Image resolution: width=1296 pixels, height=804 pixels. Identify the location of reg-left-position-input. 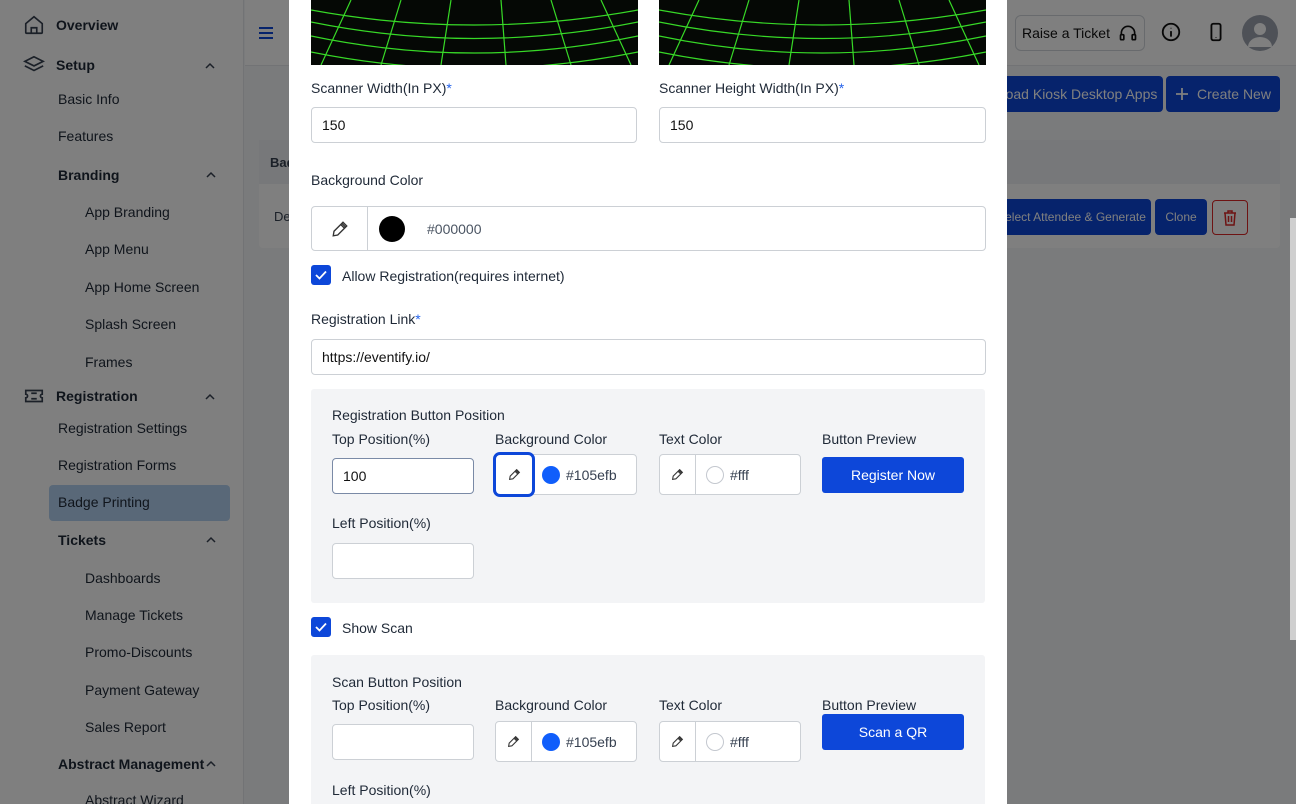
(403, 561).